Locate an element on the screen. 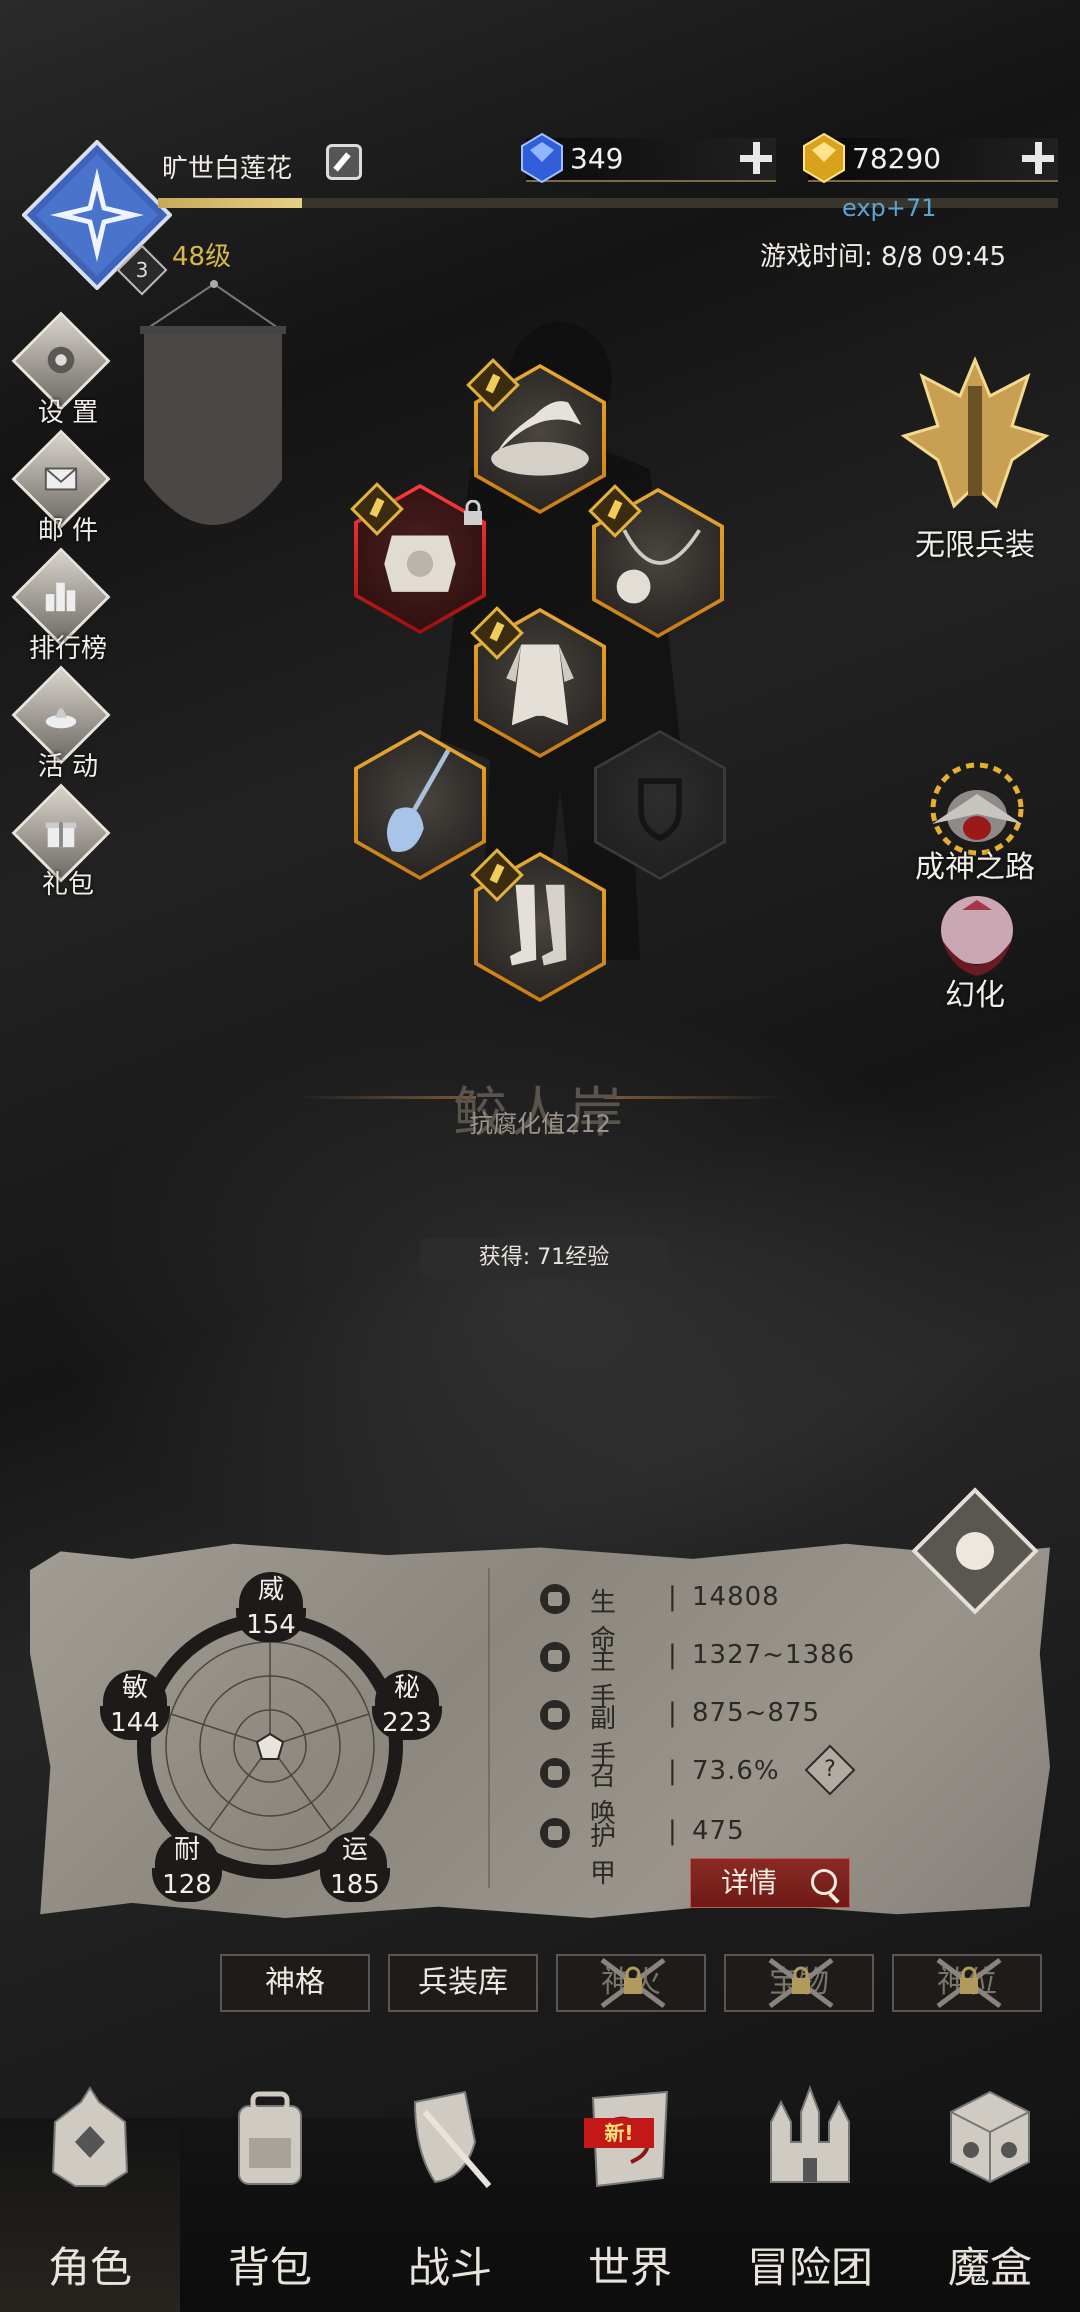 The width and height of the screenshot is (1080, 2312). guild-banner-icon is located at coordinates (213, 411).